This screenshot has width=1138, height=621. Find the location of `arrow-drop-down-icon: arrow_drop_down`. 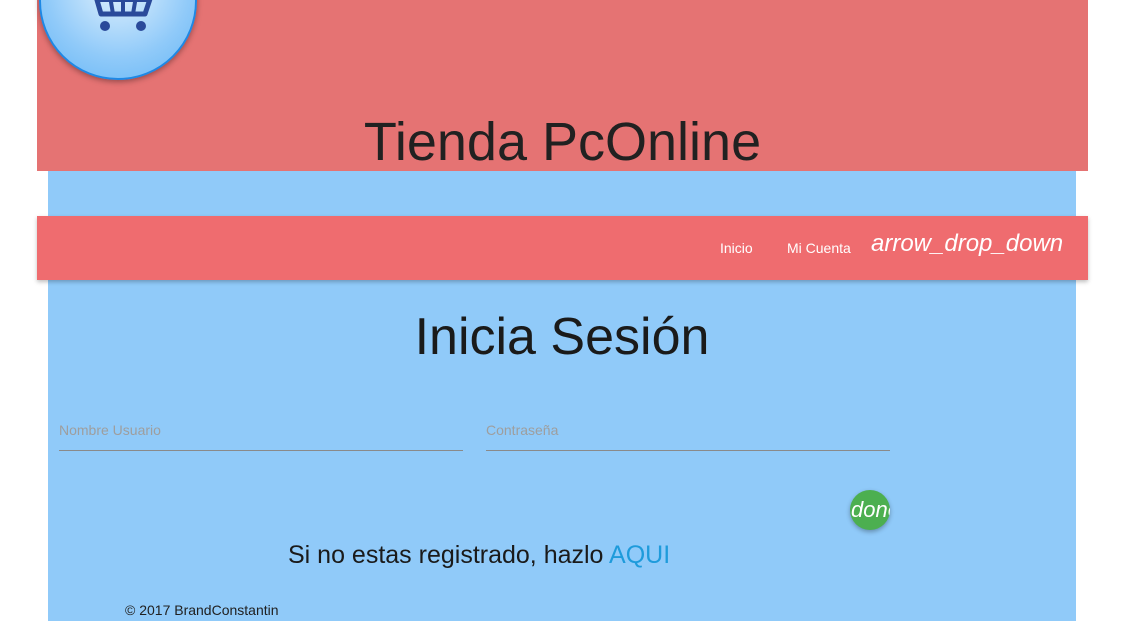

arrow-drop-down-icon: arrow_drop_down is located at coordinates (967, 244).